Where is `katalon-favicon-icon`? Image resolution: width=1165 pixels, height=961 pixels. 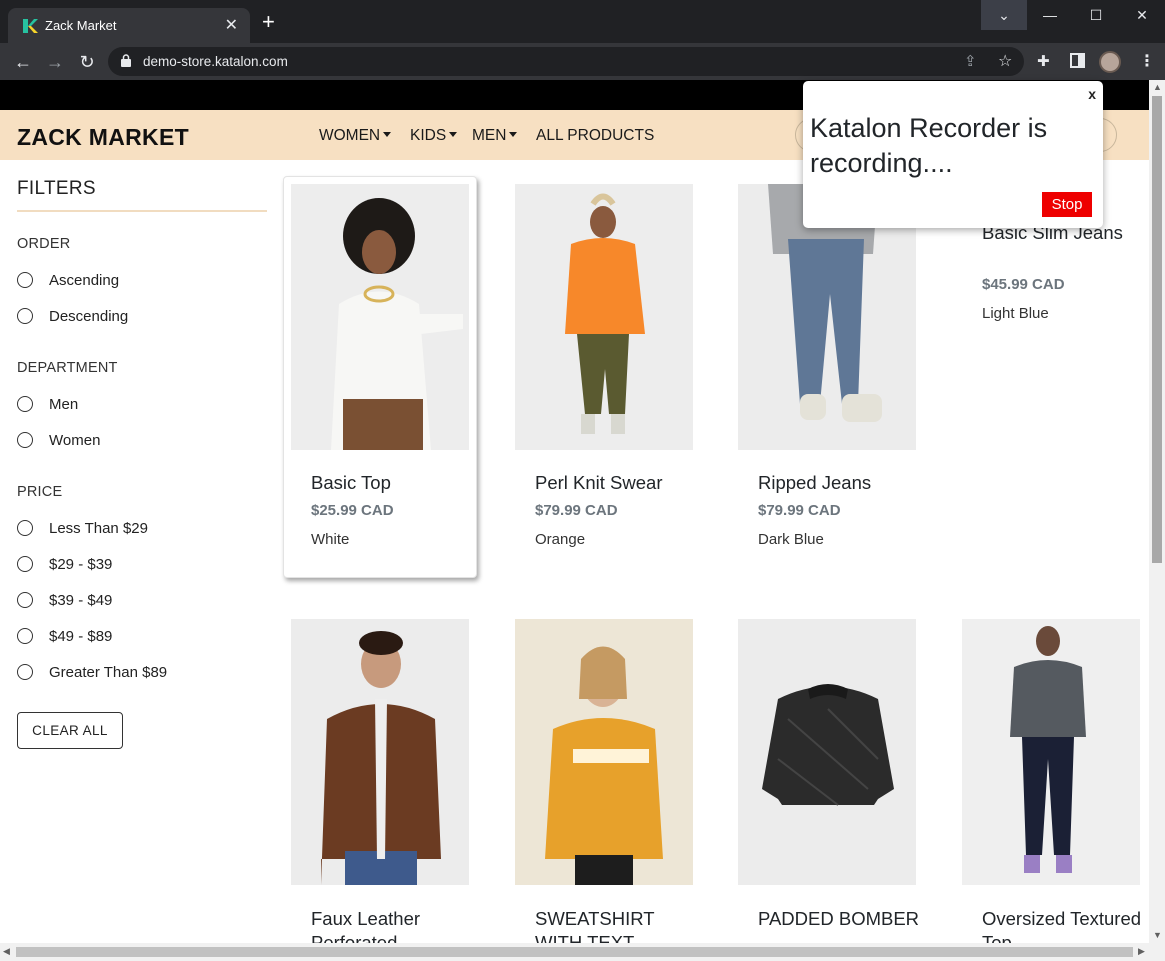 katalon-favicon-icon is located at coordinates (30, 26).